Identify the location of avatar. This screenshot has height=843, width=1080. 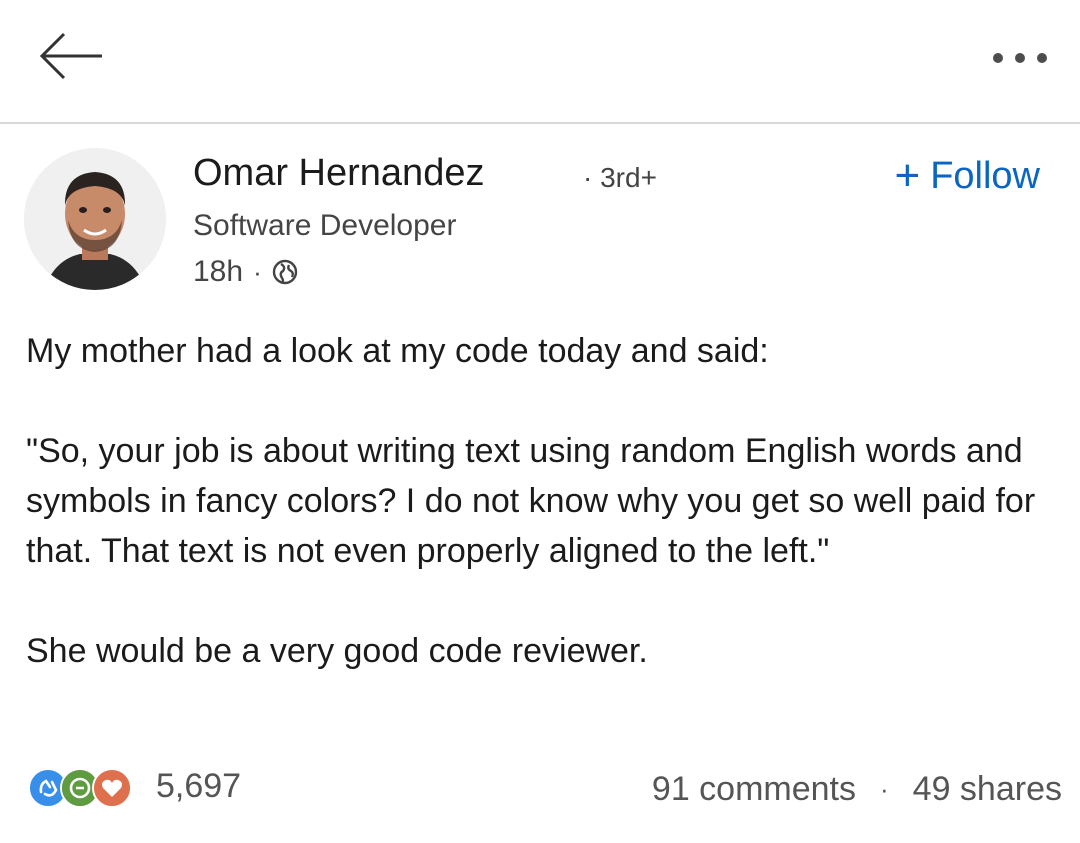
(95, 219).